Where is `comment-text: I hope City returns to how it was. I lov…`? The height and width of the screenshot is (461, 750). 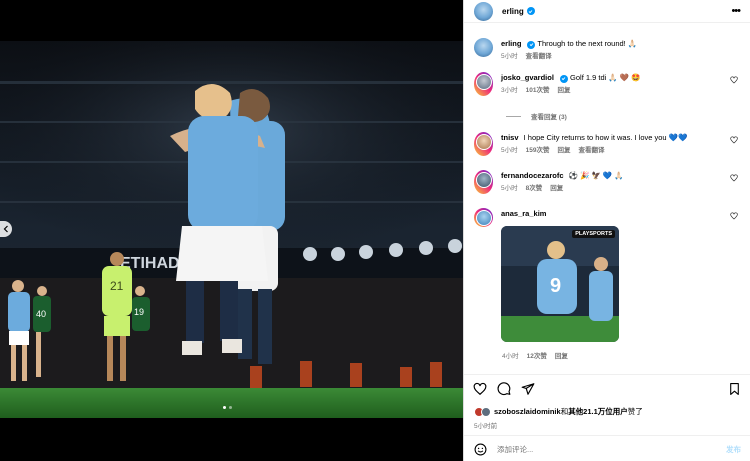
comment-text: I hope City returns to how it was. I lov… is located at coordinates (605, 137).